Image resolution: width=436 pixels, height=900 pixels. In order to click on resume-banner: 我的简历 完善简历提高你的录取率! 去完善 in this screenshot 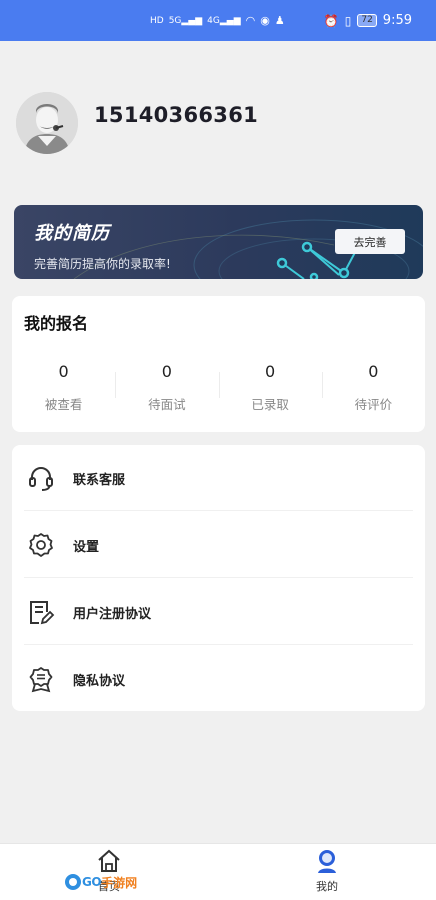, I will do `click(218, 242)`.